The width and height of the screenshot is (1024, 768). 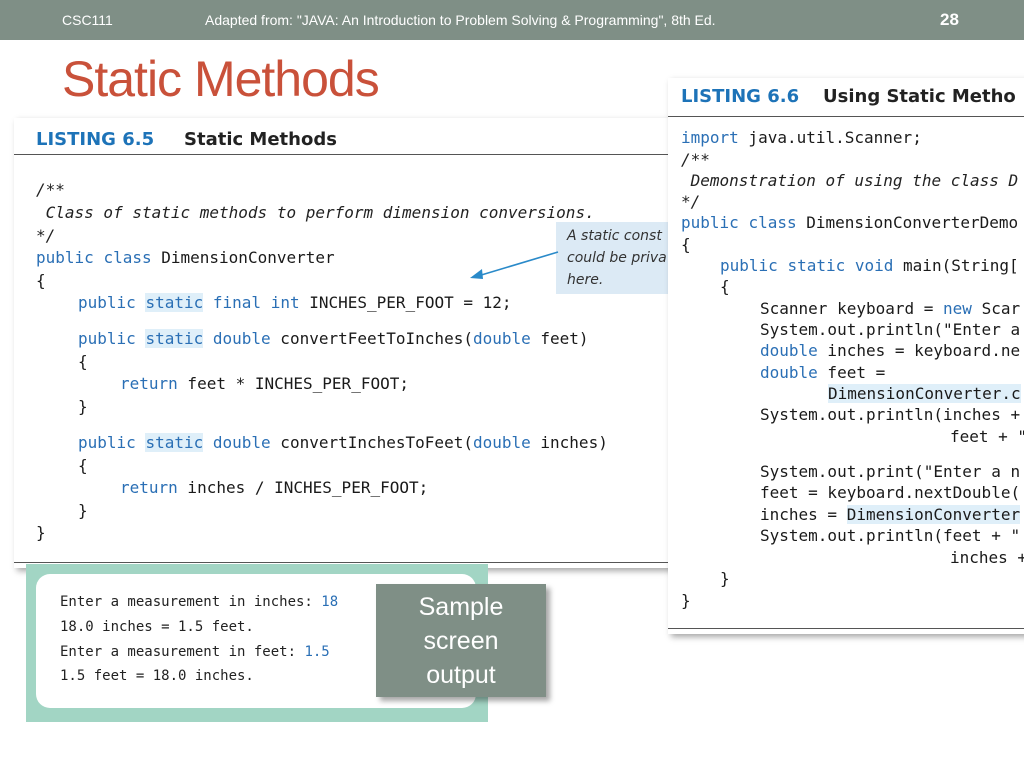 I want to click on callout-line: here., so click(x=585, y=280).